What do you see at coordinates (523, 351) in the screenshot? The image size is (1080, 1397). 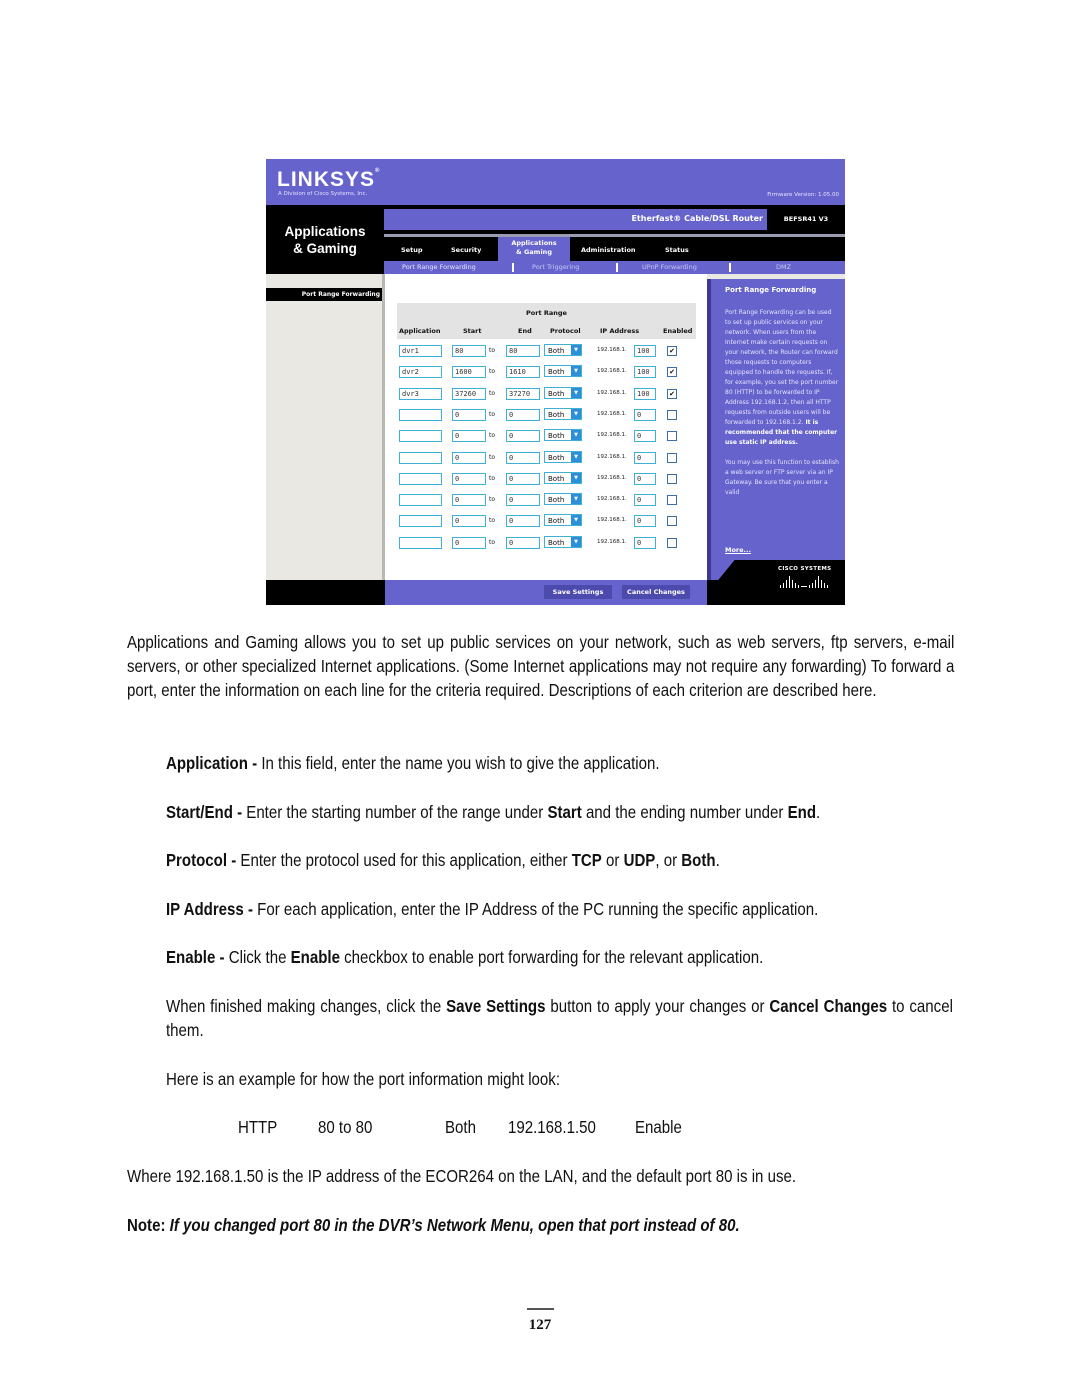 I see `end-port-input: 80` at bounding box center [523, 351].